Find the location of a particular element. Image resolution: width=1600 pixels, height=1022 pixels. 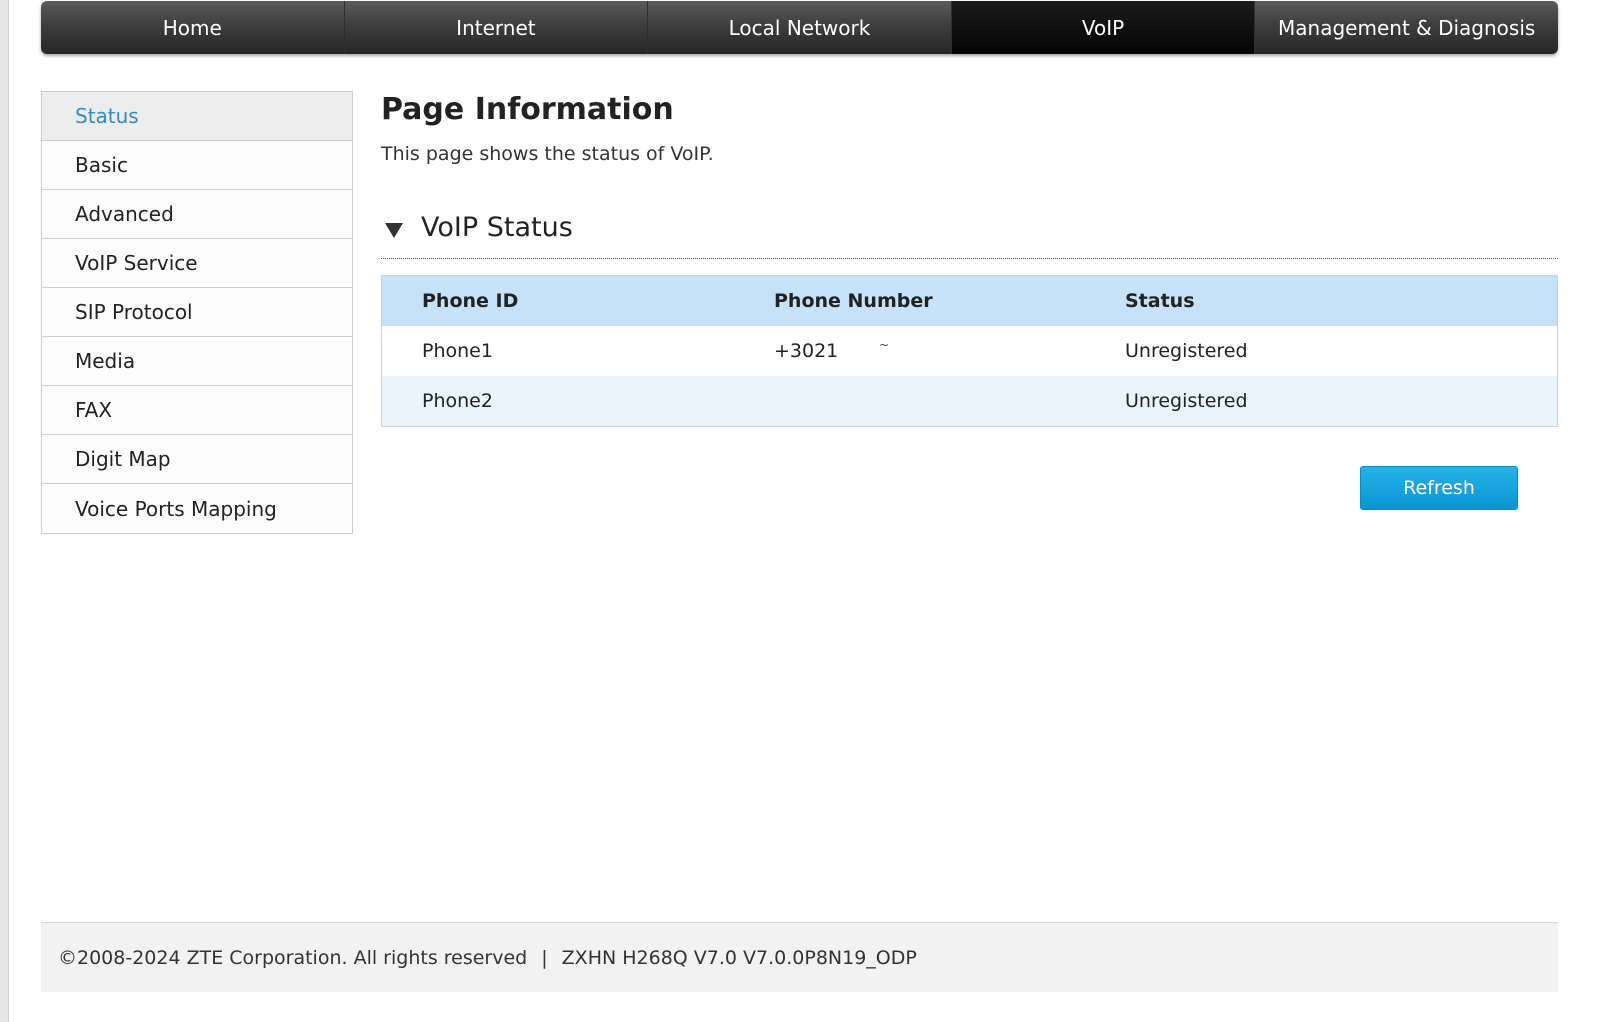

redaction-mark: ~ is located at coordinates (884, 345).